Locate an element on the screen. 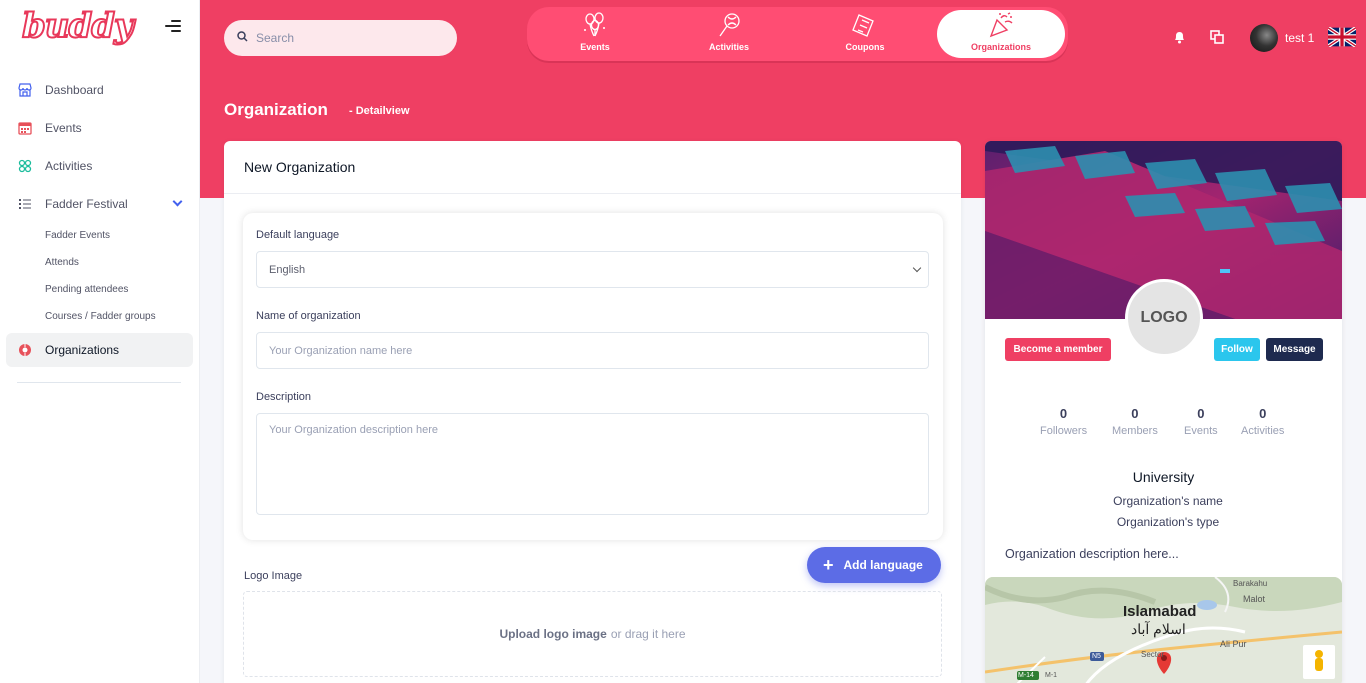 The image size is (1366, 683). tab-label: Organizations is located at coordinates (1000, 47).